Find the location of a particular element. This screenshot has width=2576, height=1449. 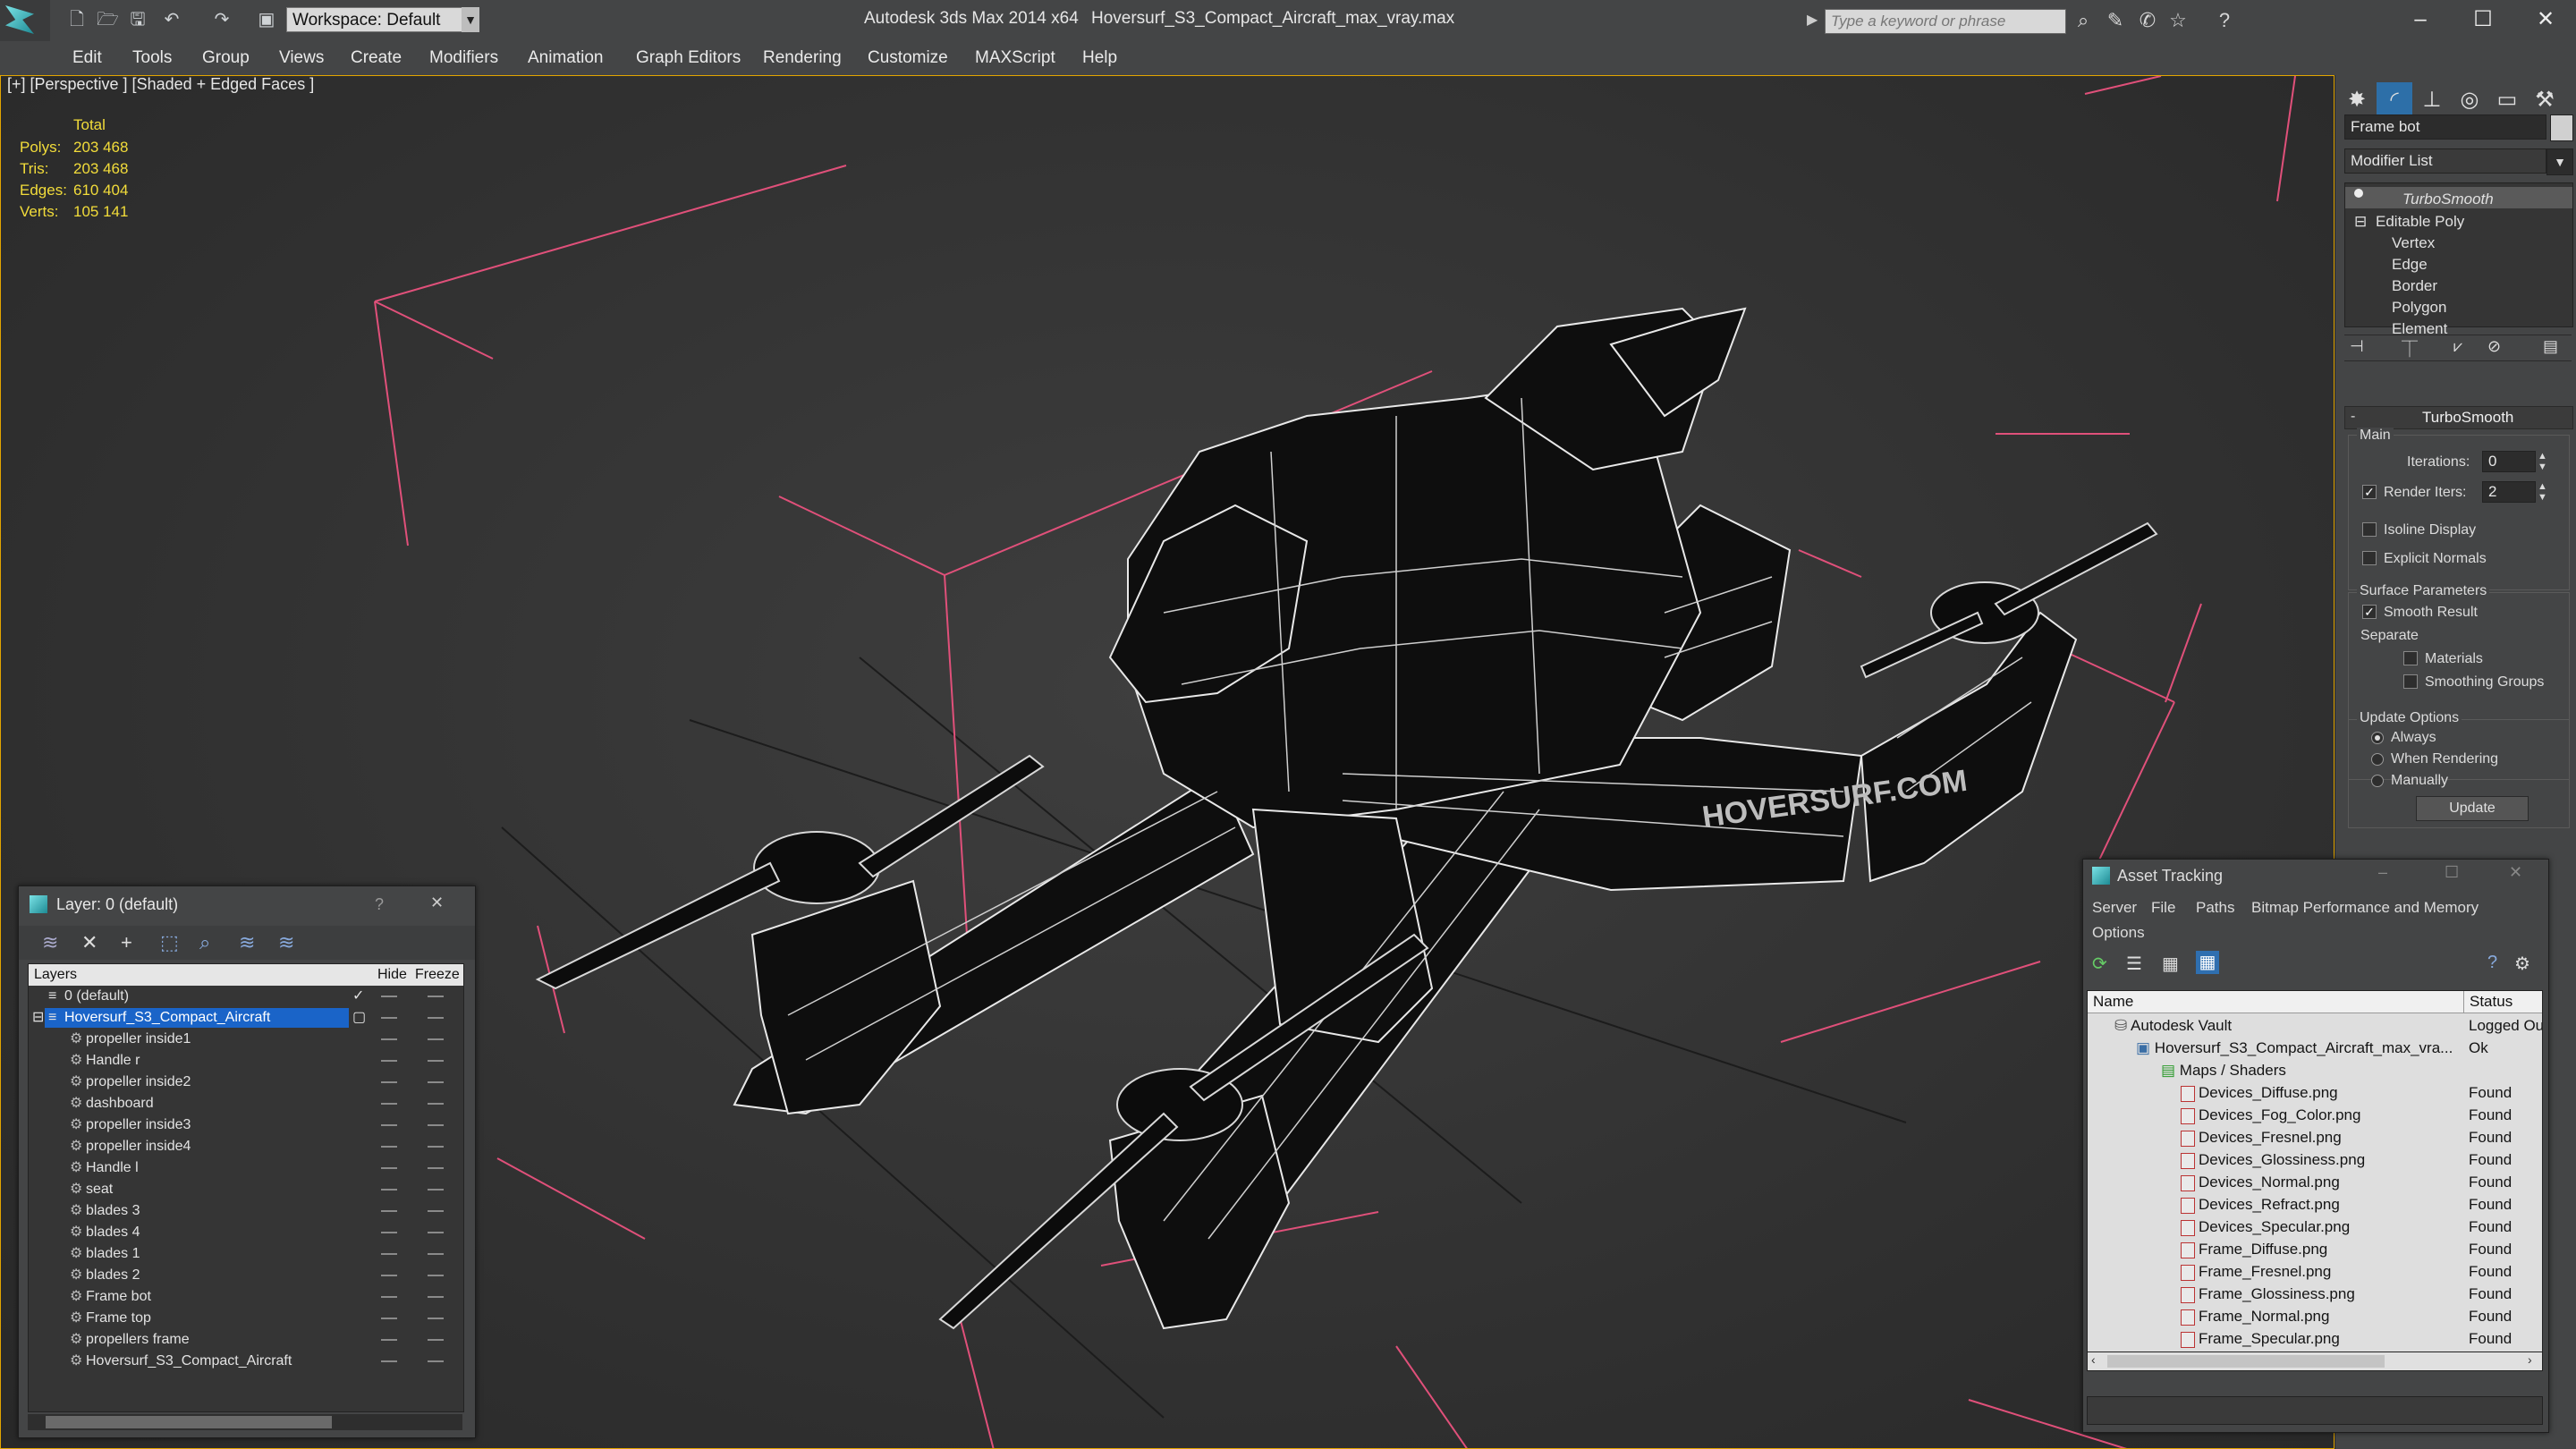

layer-object-row: ⚙ blades 3 is located at coordinates (245, 1211).